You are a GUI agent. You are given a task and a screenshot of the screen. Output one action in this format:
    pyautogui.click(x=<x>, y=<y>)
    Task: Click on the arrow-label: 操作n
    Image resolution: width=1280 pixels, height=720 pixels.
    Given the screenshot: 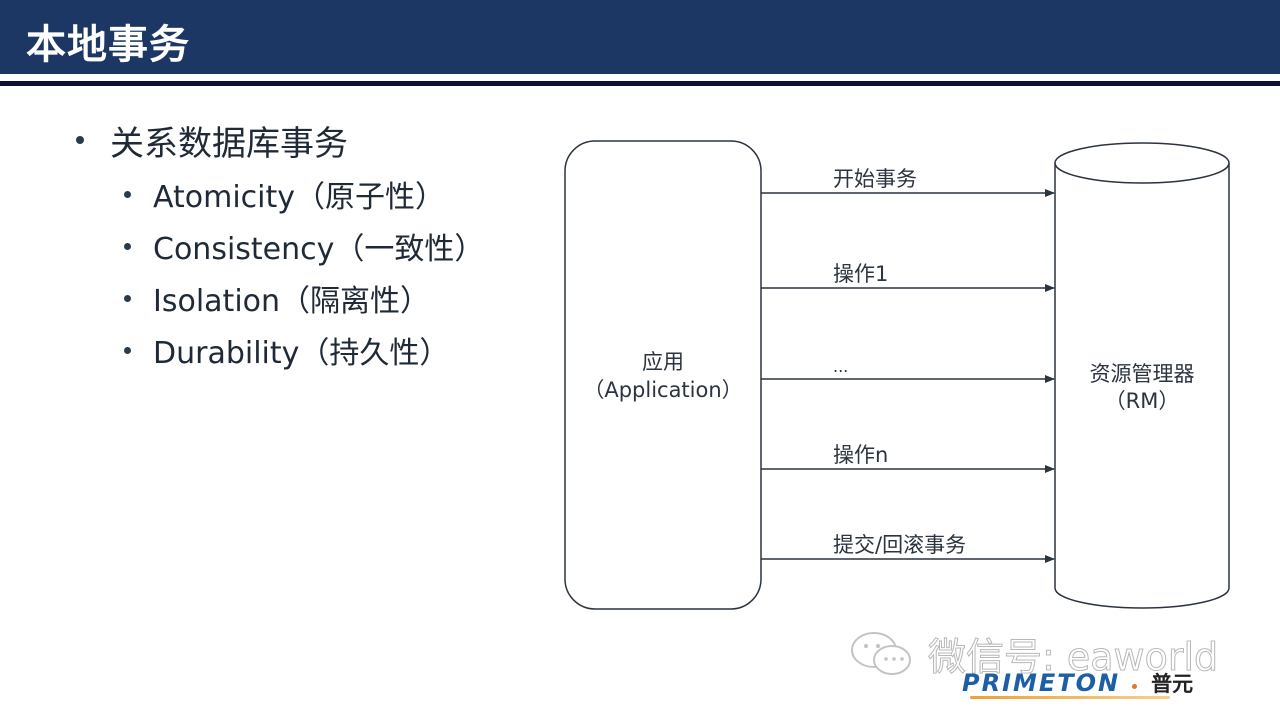 What is the action you would take?
    pyautogui.click(x=860, y=455)
    